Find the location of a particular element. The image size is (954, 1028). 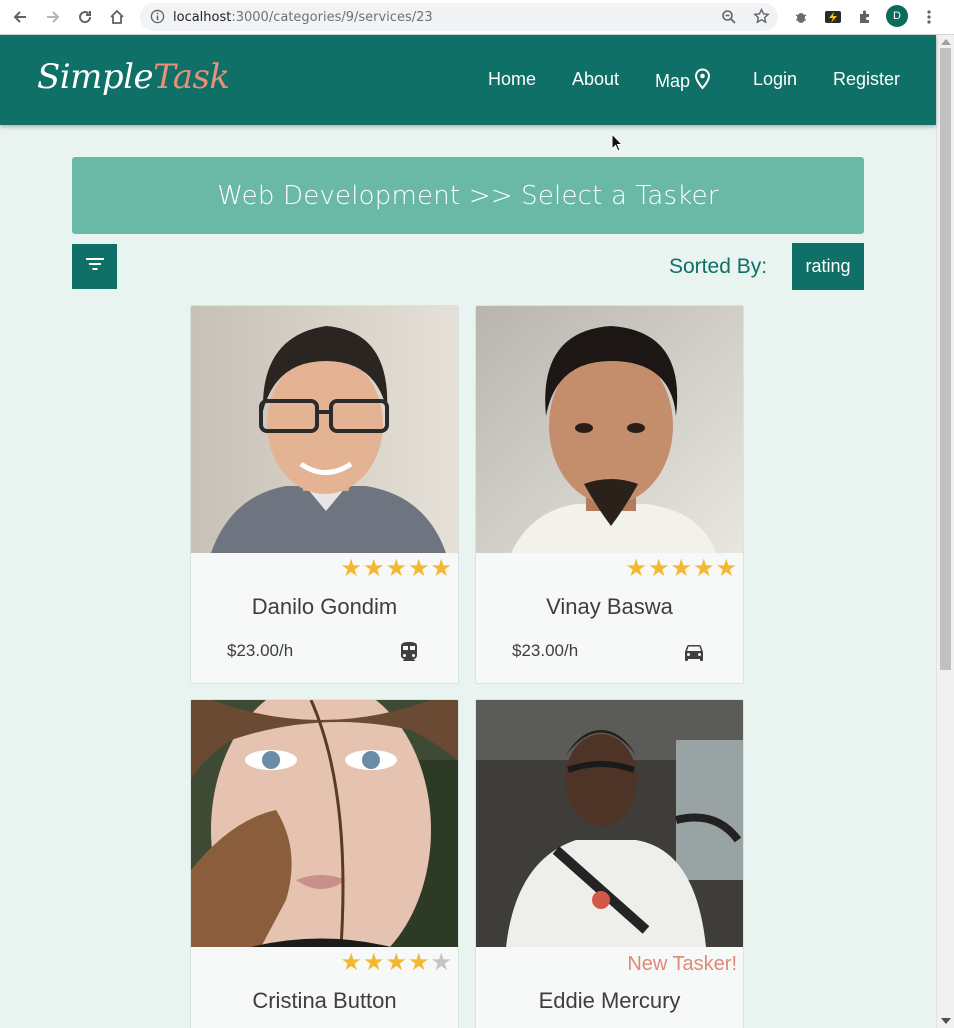

nav-login-link: Login is located at coordinates (775, 79).